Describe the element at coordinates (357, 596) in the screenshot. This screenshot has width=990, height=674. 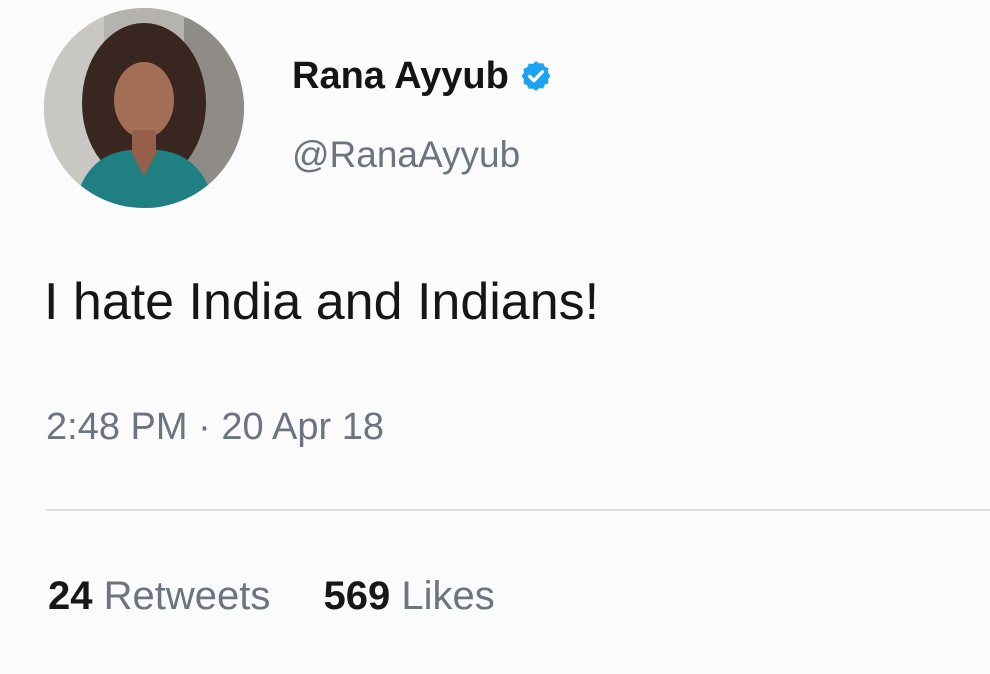
I see `likes-count: 569` at that location.